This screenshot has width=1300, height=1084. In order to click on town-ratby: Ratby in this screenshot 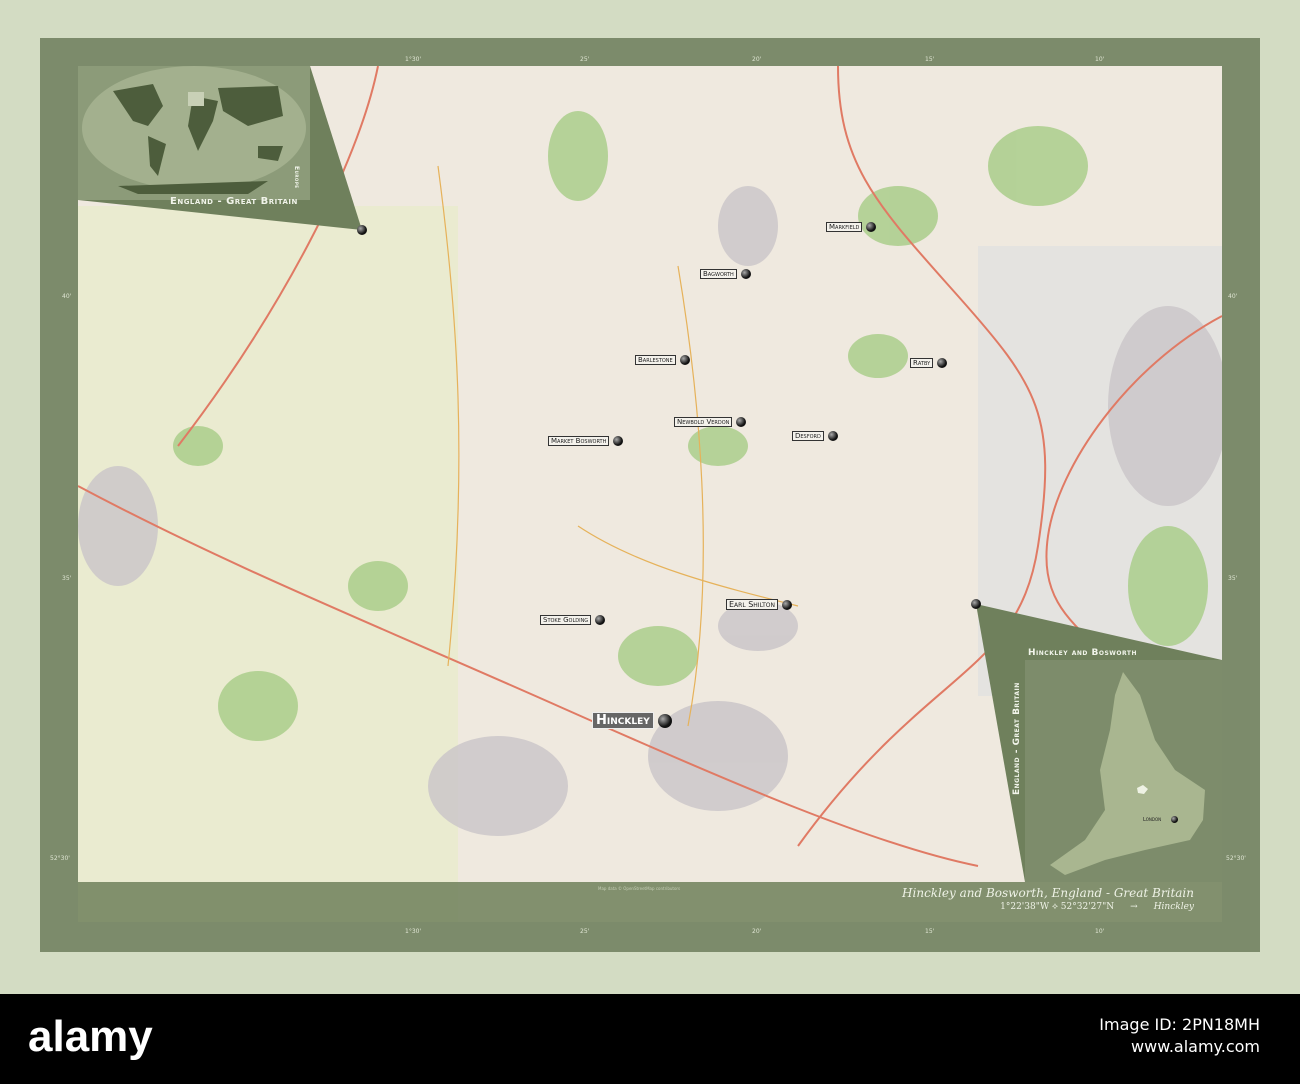, I will do `click(929, 363)`.